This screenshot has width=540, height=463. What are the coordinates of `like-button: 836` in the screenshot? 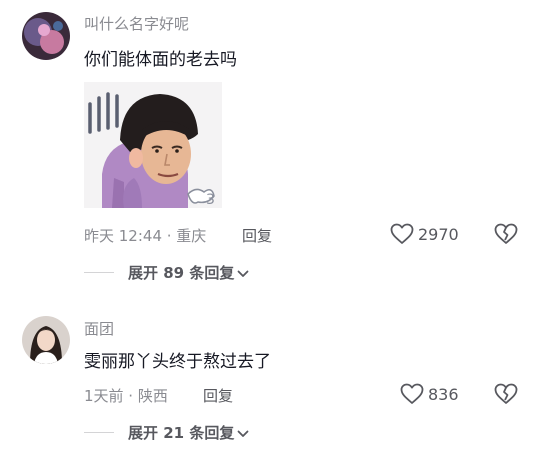 It's located at (429, 394).